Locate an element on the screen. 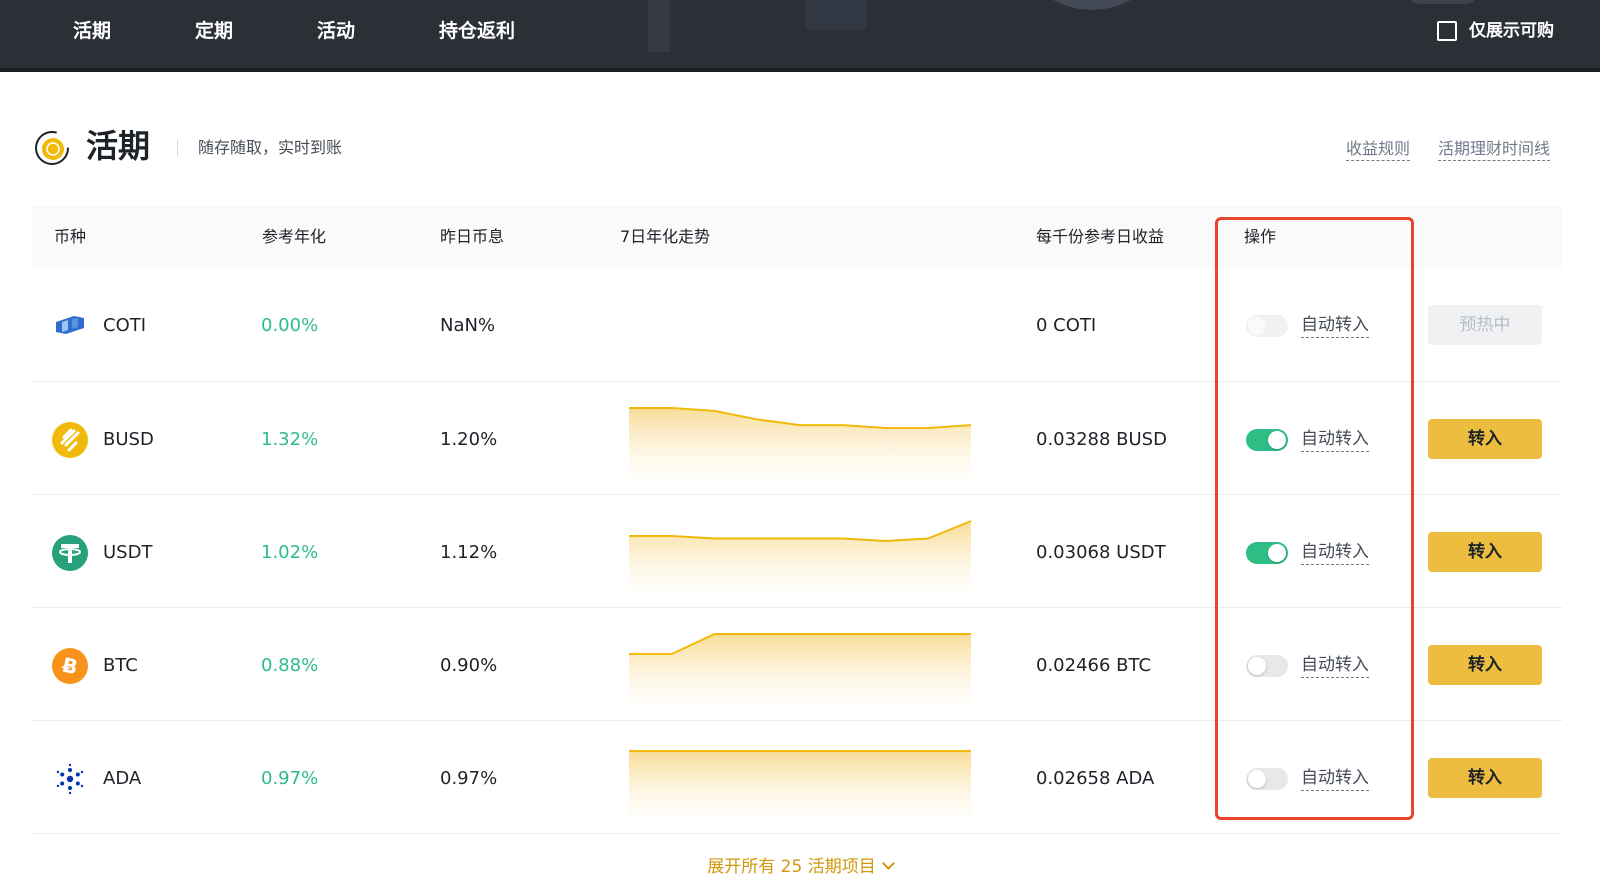  show-purchasable-toggle: 仅展示可购 is located at coordinates (1495, 31).